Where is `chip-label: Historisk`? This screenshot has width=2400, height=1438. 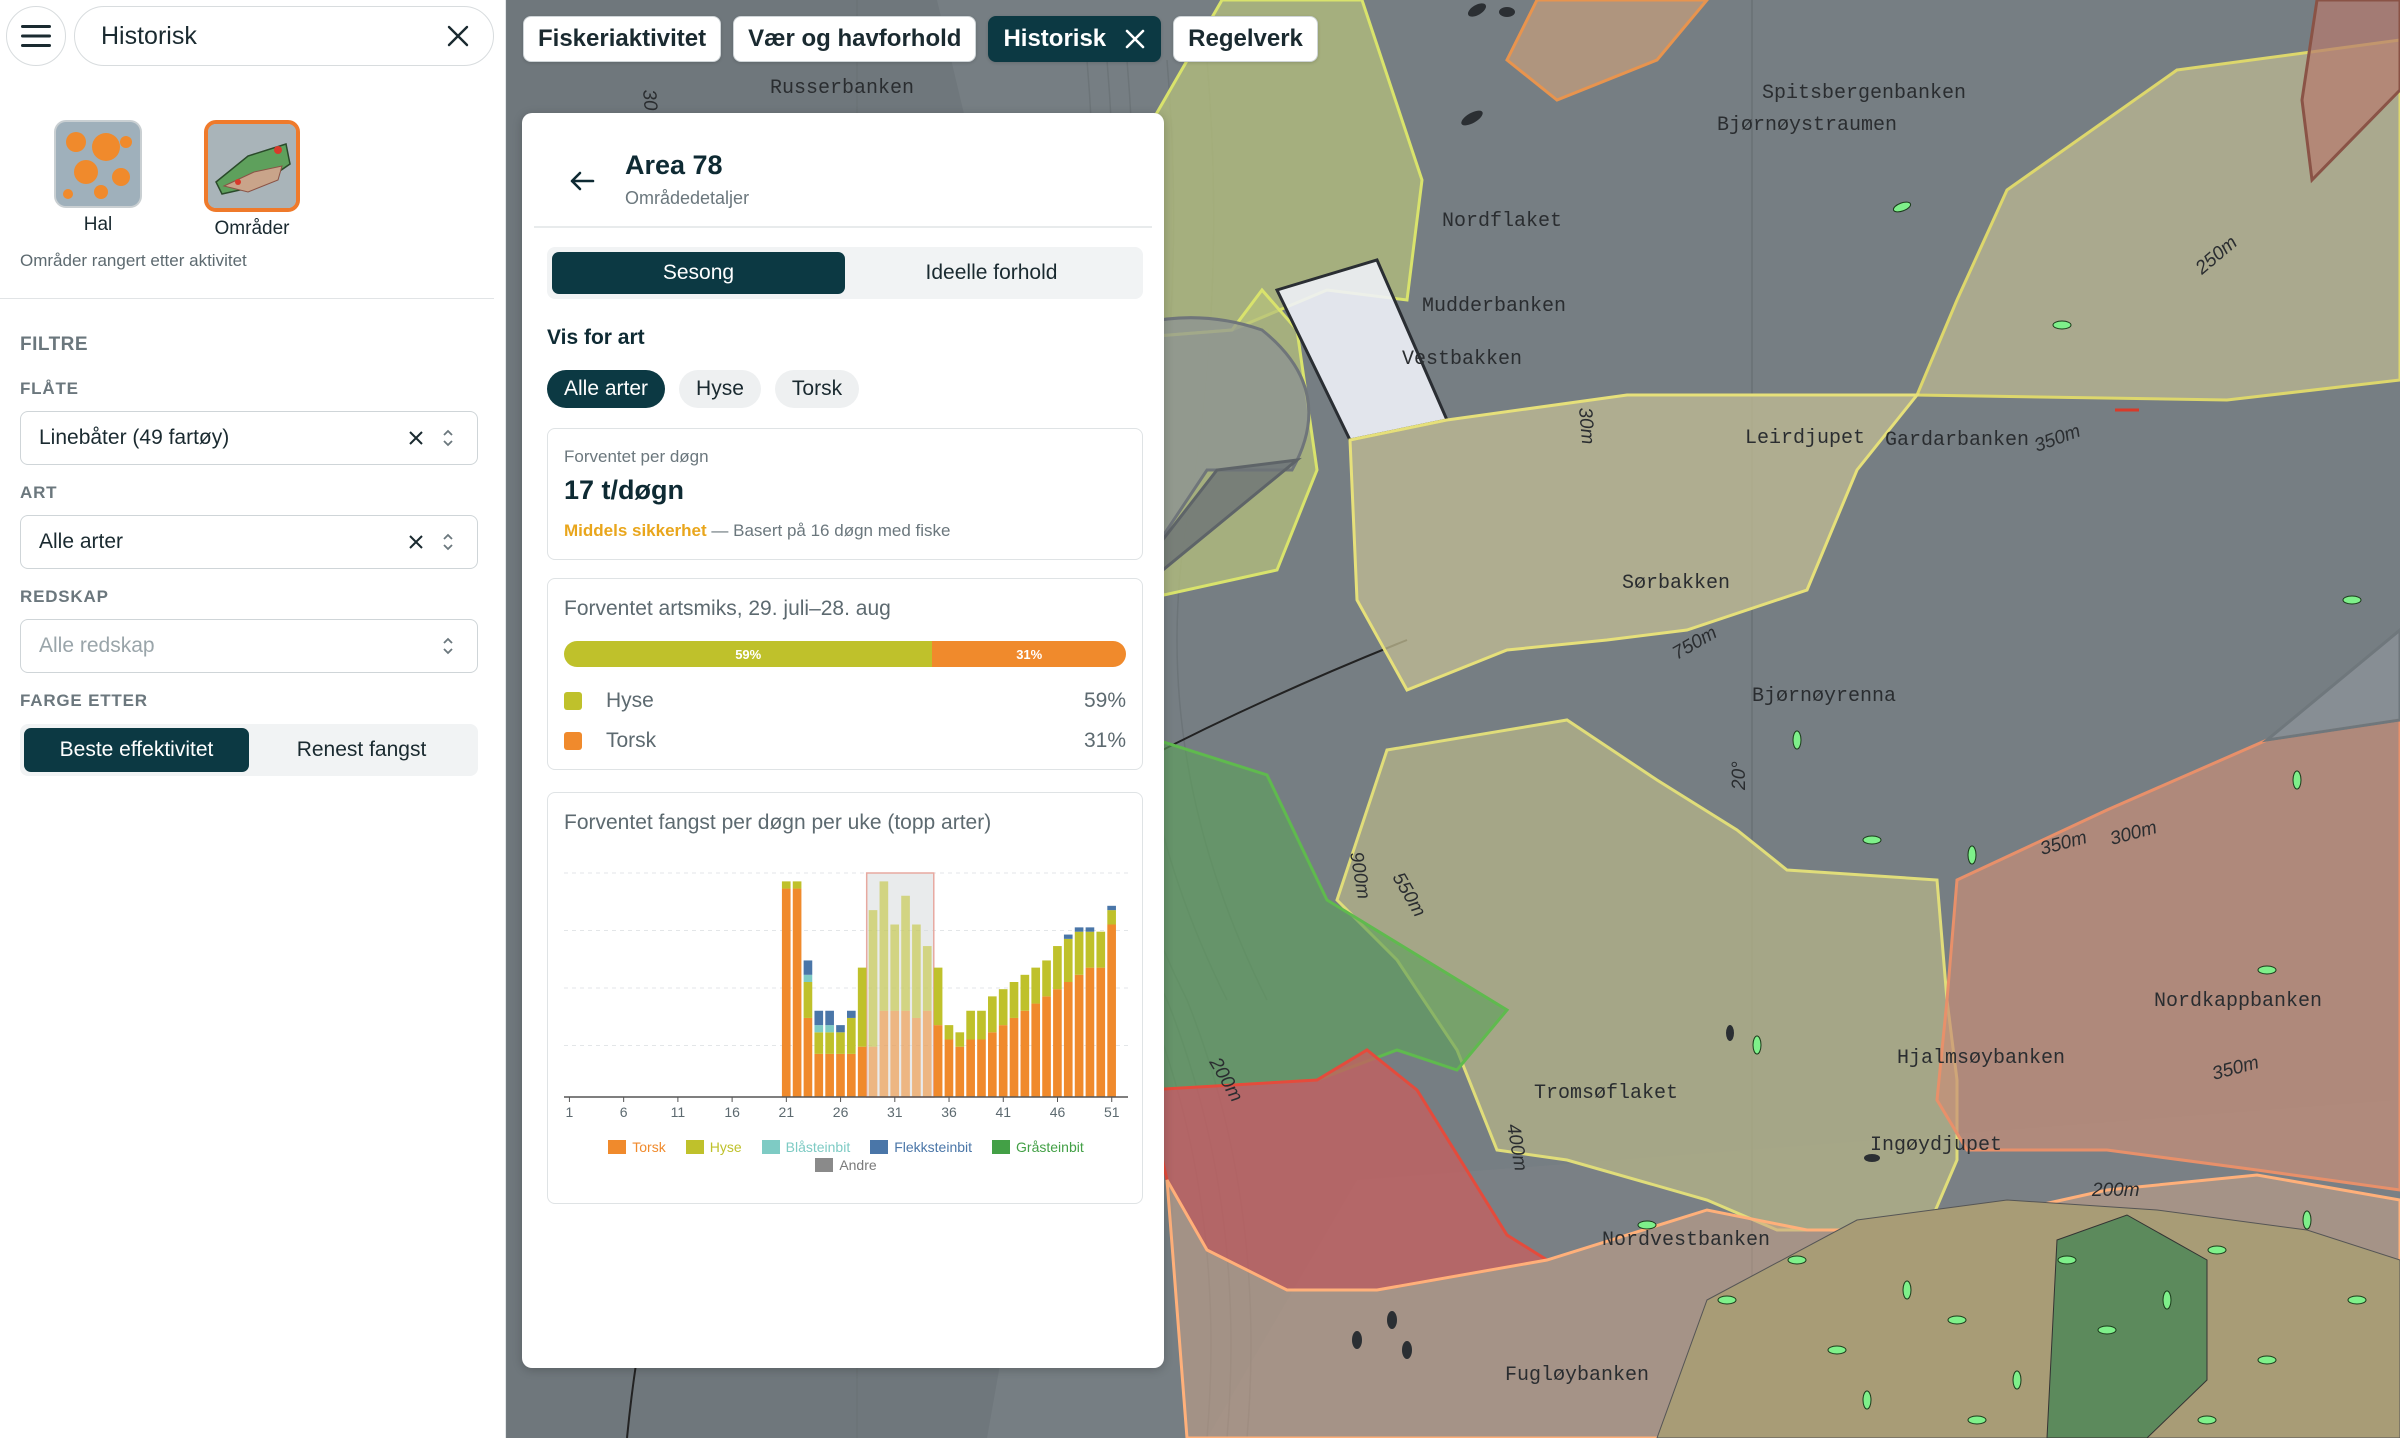 chip-label: Historisk is located at coordinates (1055, 38).